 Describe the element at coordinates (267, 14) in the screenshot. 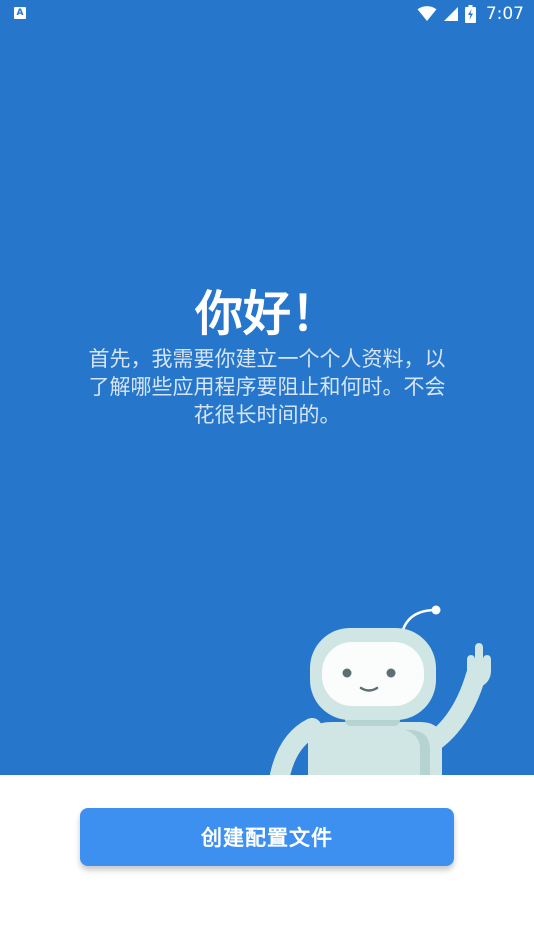

I see `status-bar: A 7:07` at that location.